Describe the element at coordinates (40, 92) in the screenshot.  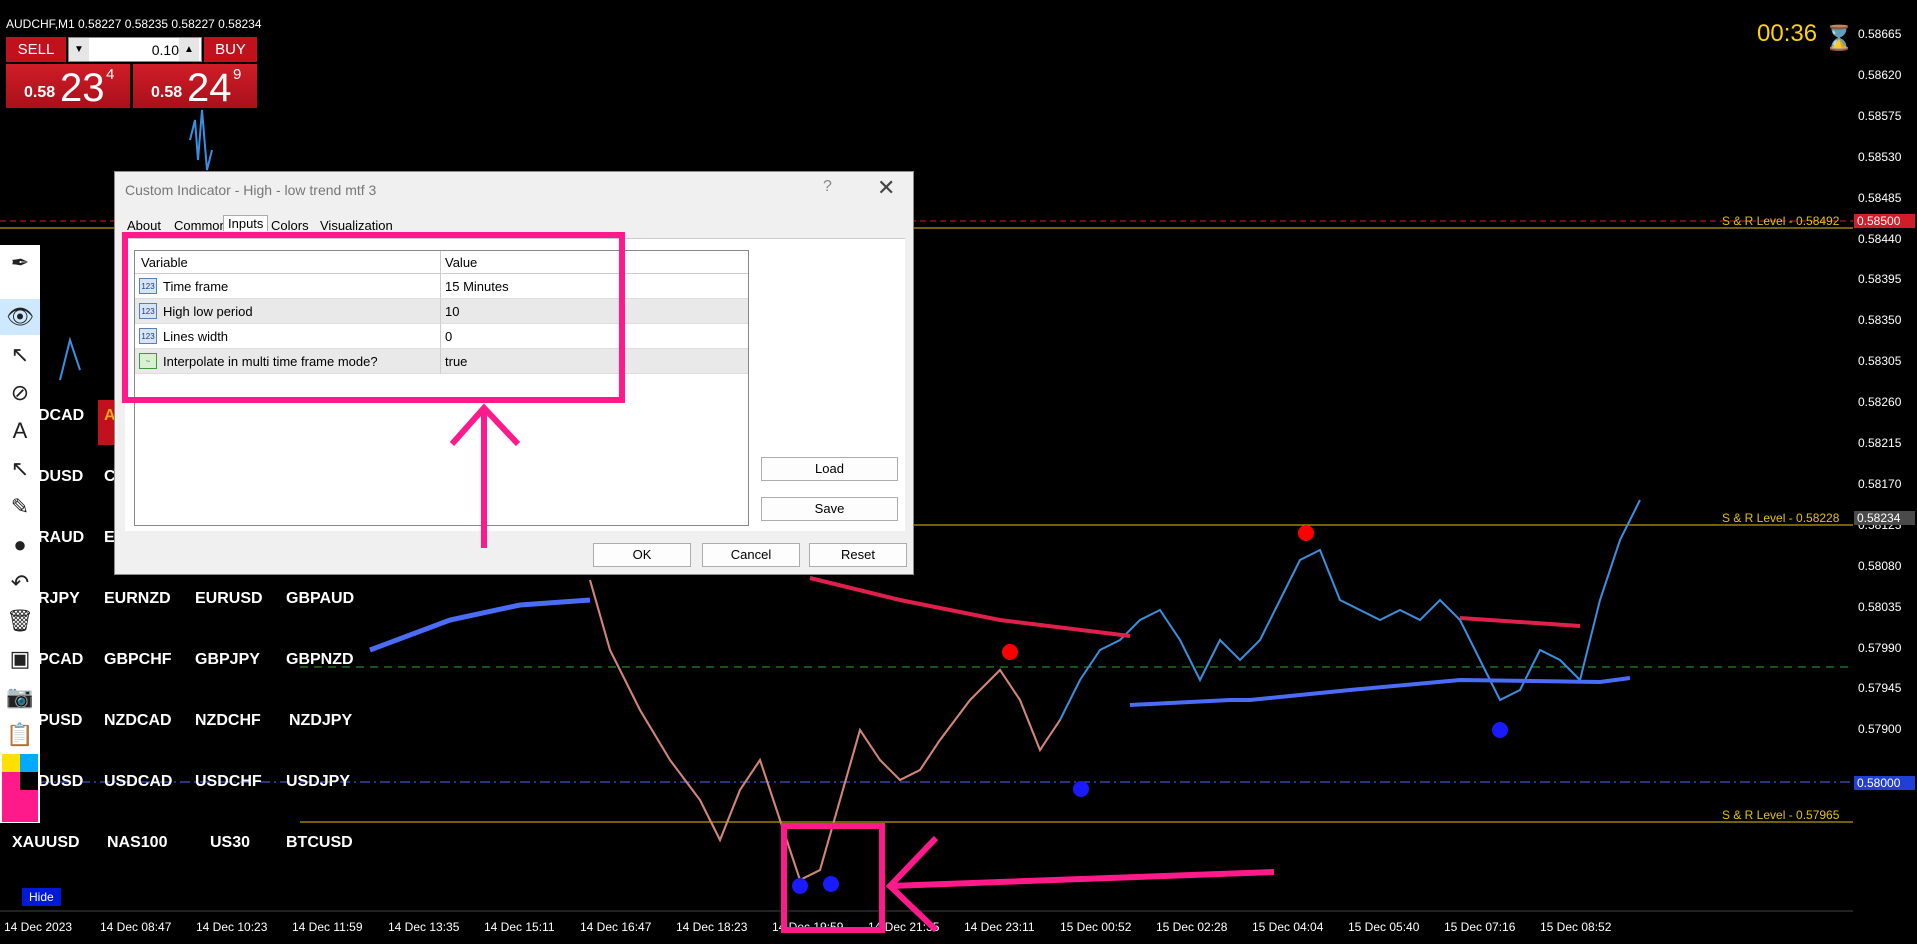
I see `sell-price-prefix: 0.58` at that location.